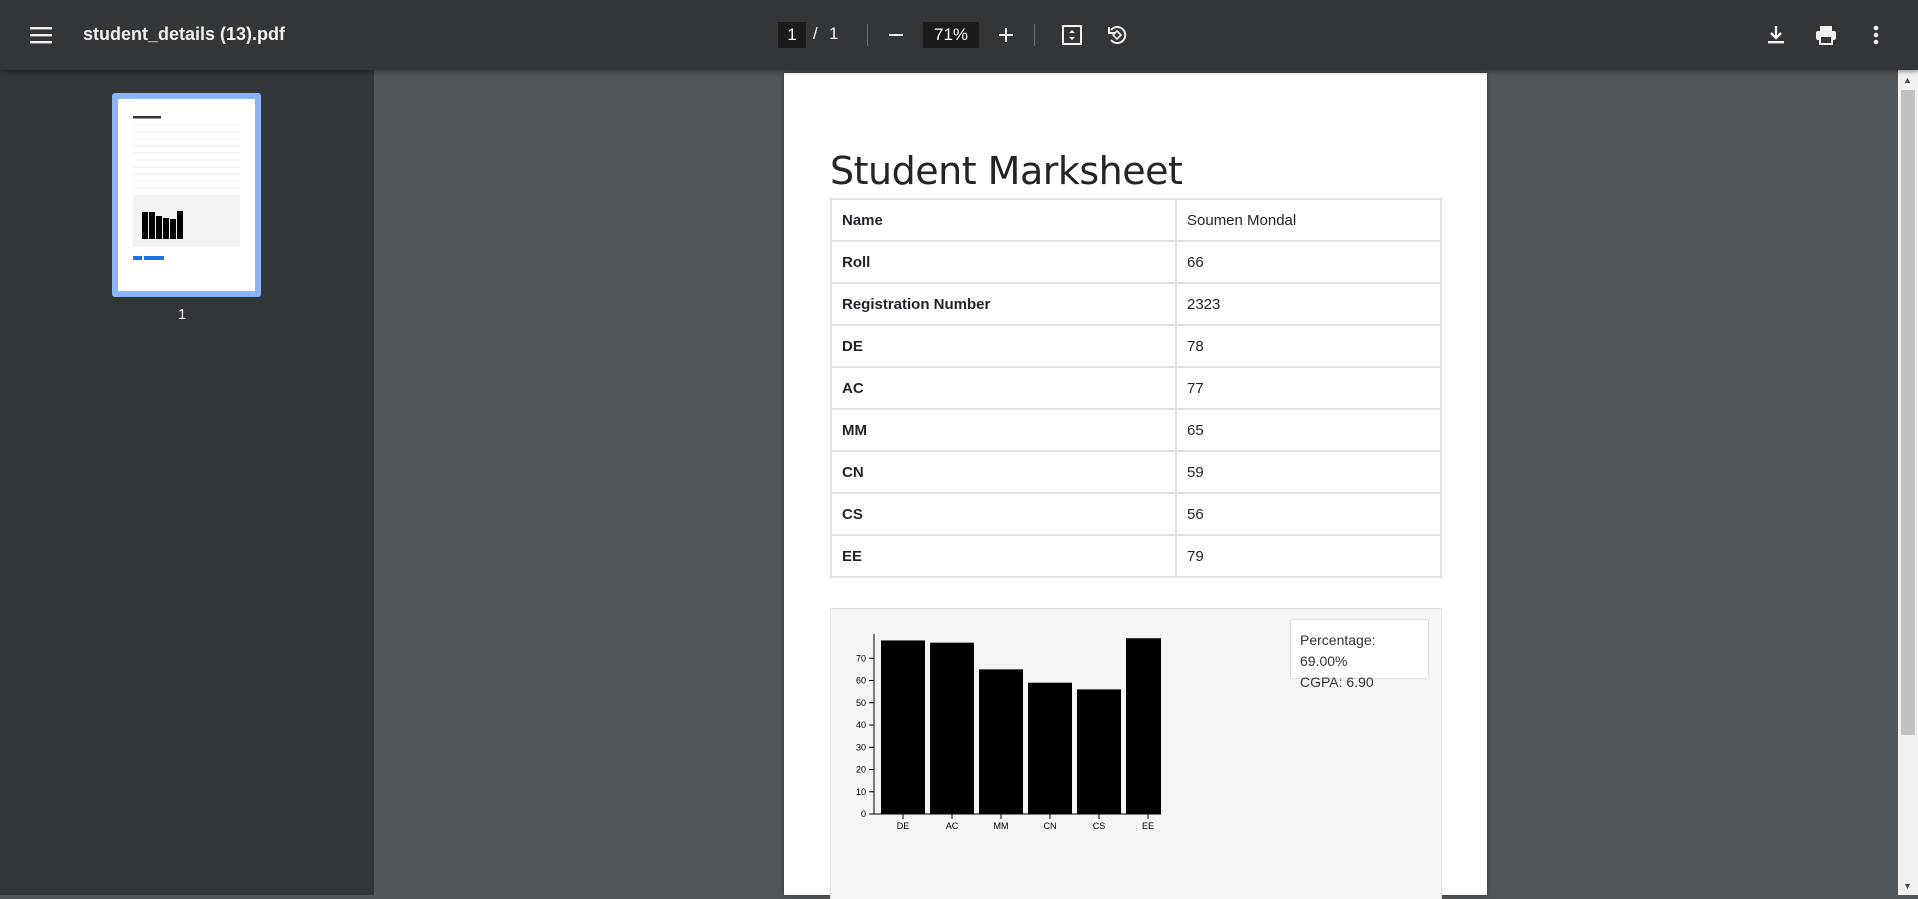  I want to click on zoom-level-input: 71%, so click(951, 35).